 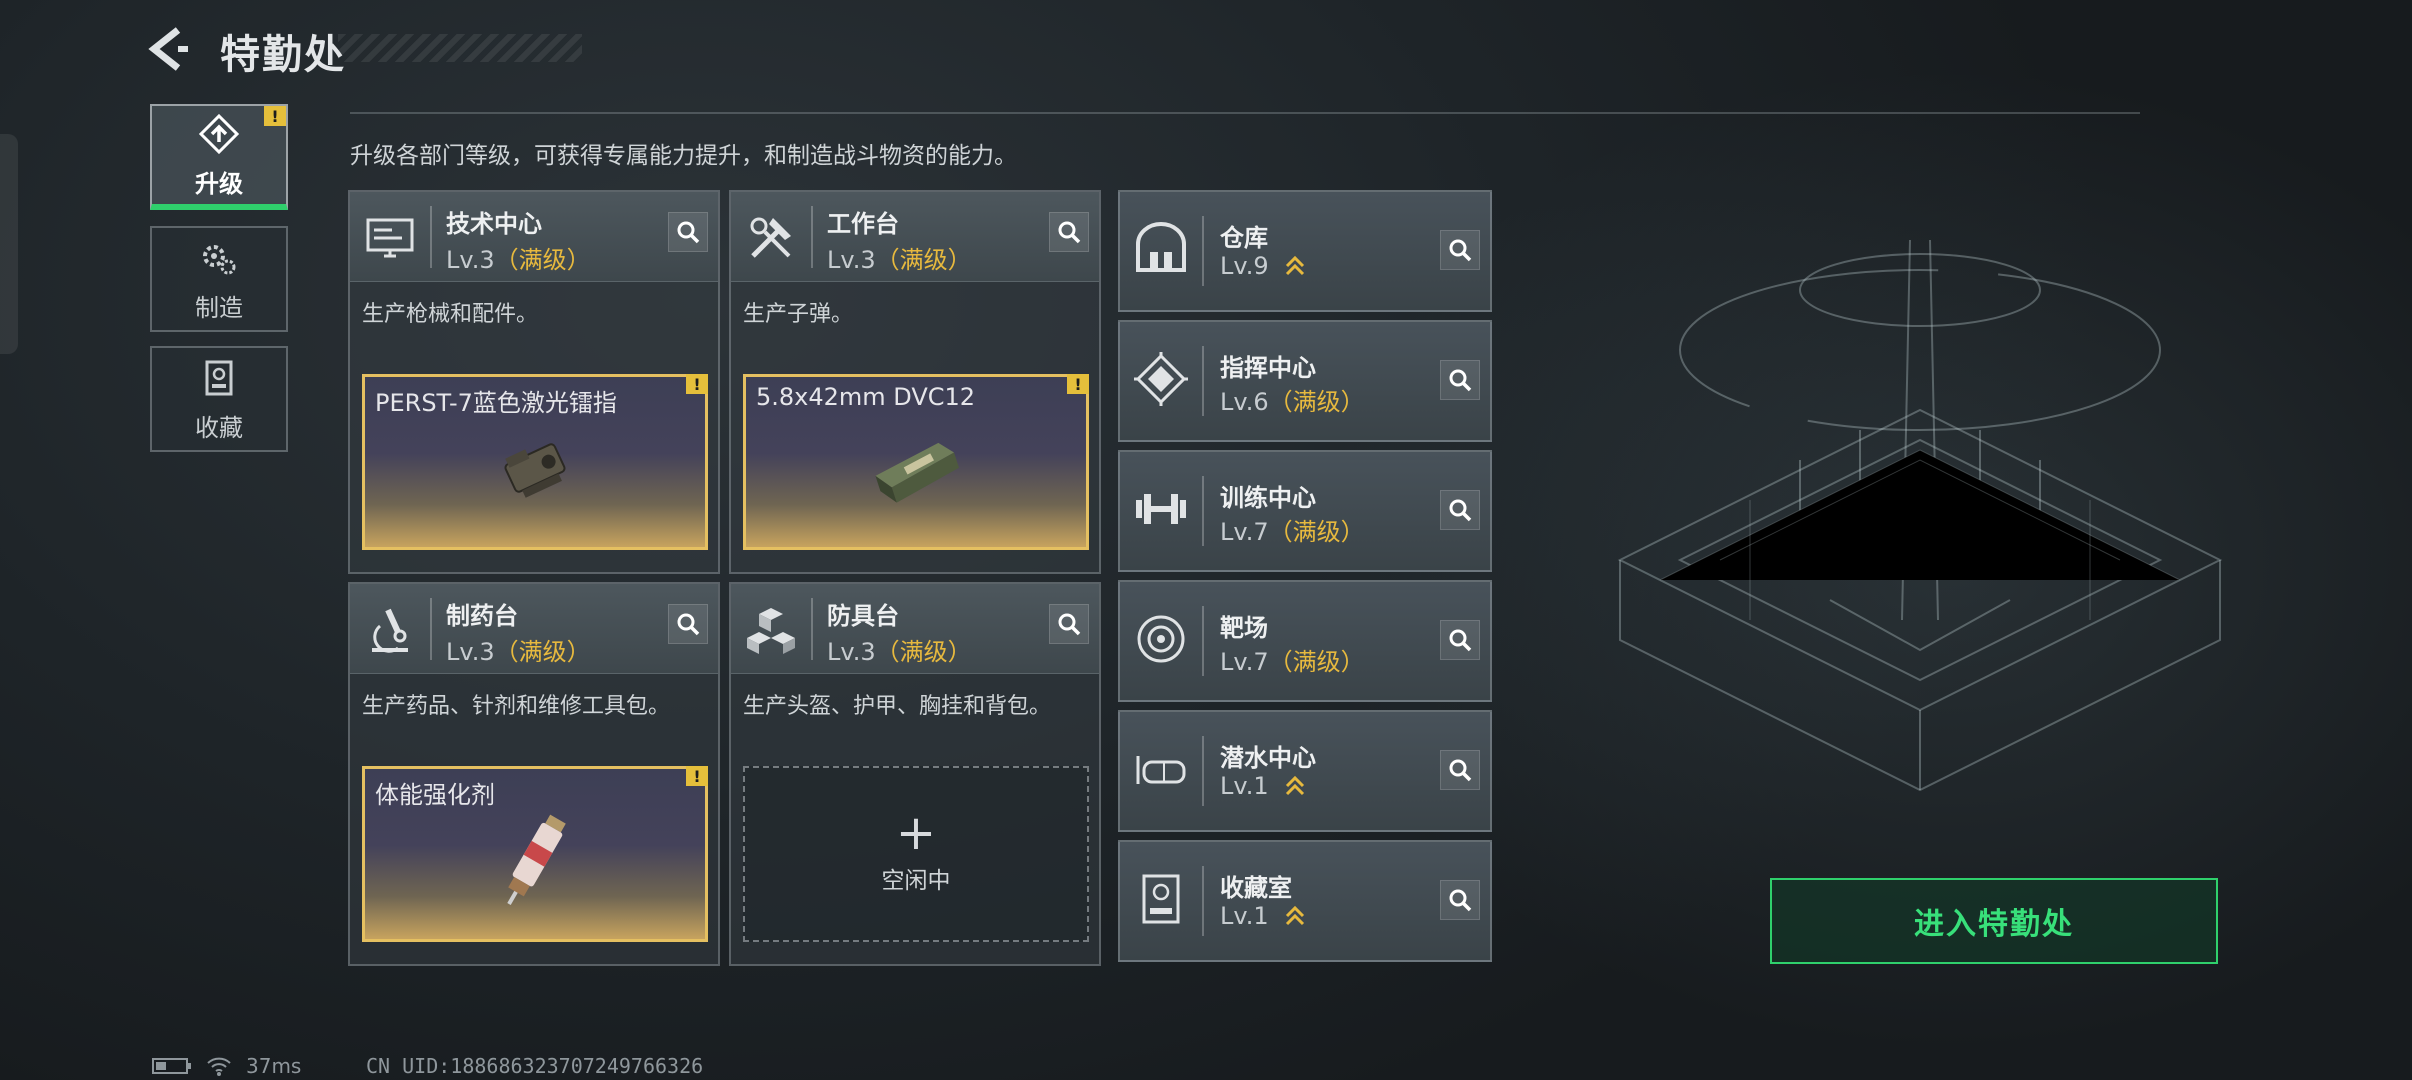 What do you see at coordinates (1161, 509) in the screenshot?
I see `dumbbell-icon` at bounding box center [1161, 509].